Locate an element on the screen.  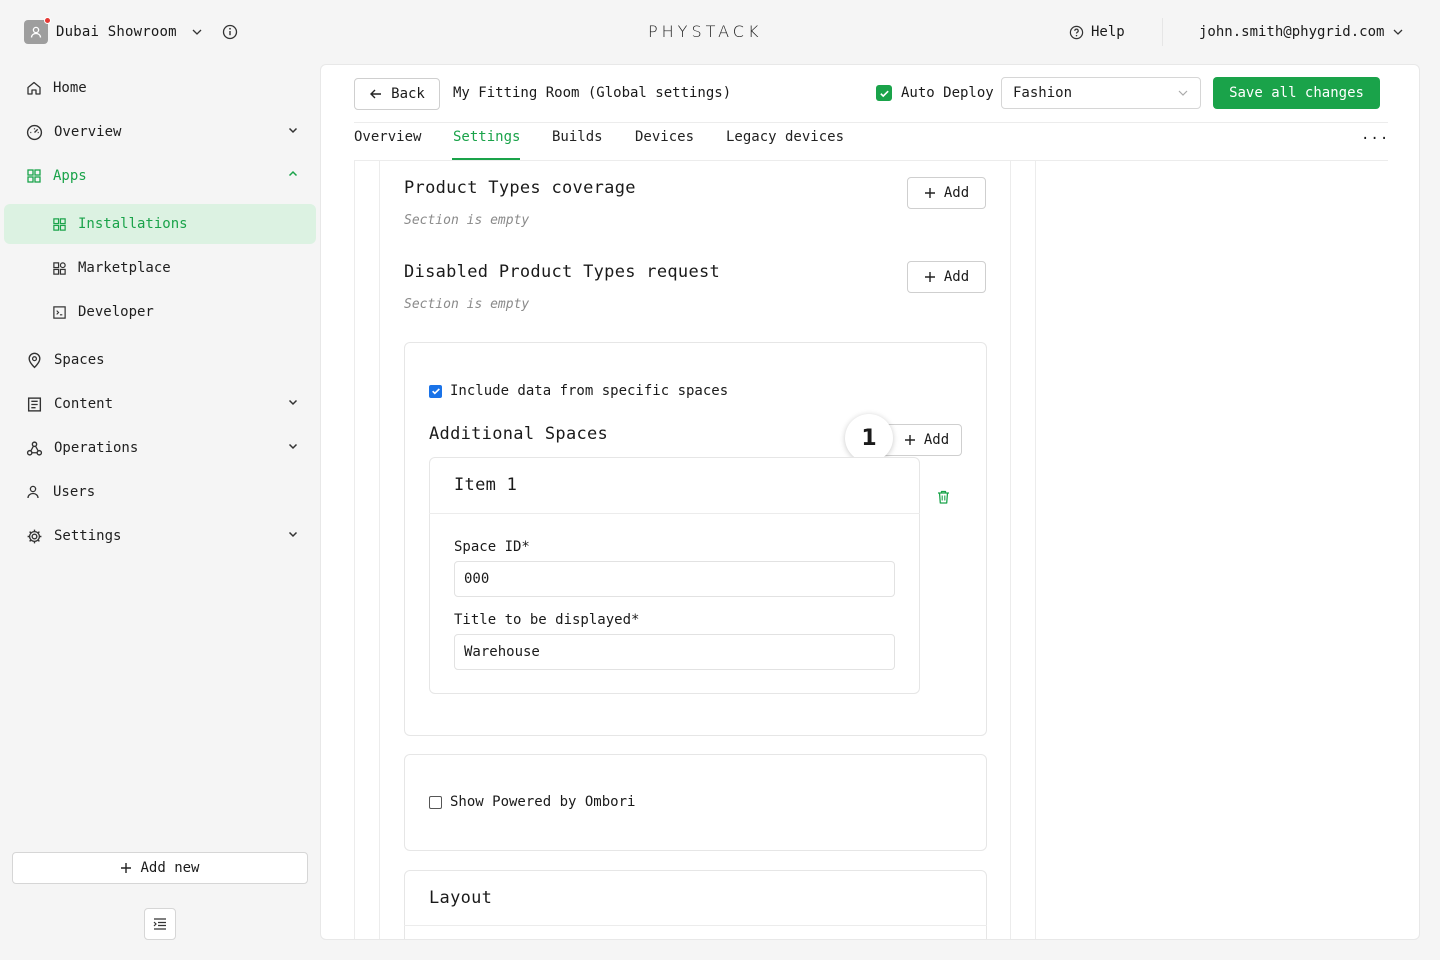
save-all-button: Save all changes is located at coordinates (1296, 93).